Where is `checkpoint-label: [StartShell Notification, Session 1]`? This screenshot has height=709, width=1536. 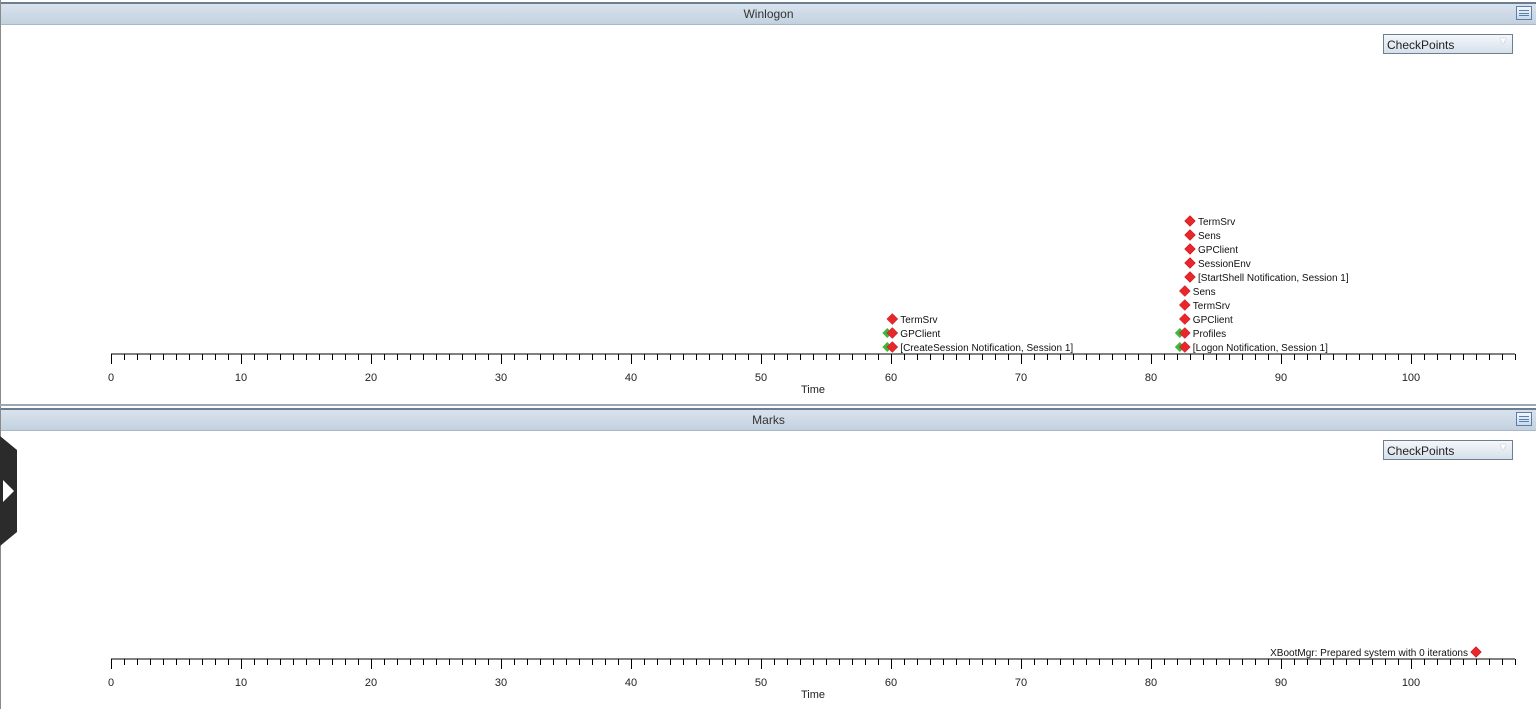
checkpoint-label: [StartShell Notification, Session 1] is located at coordinates (1273, 278).